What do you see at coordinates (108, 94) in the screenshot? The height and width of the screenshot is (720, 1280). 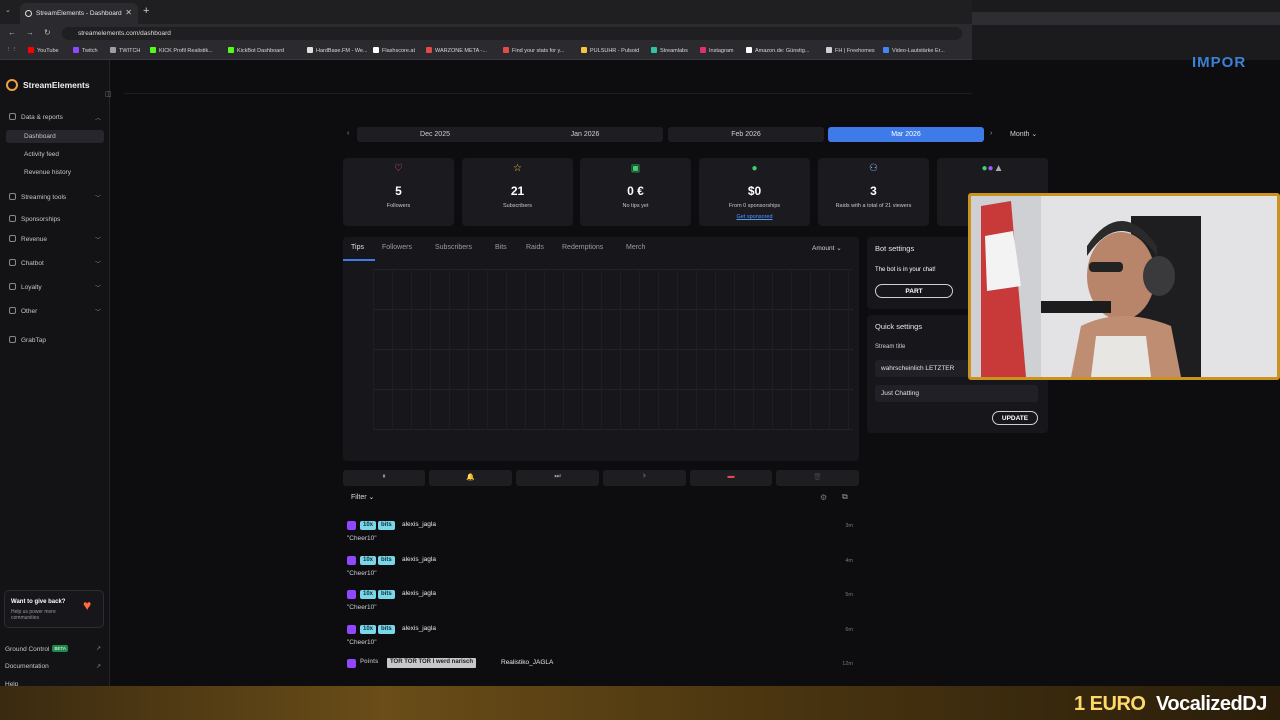 I see `sidebar-collapse-icon: ◫` at bounding box center [108, 94].